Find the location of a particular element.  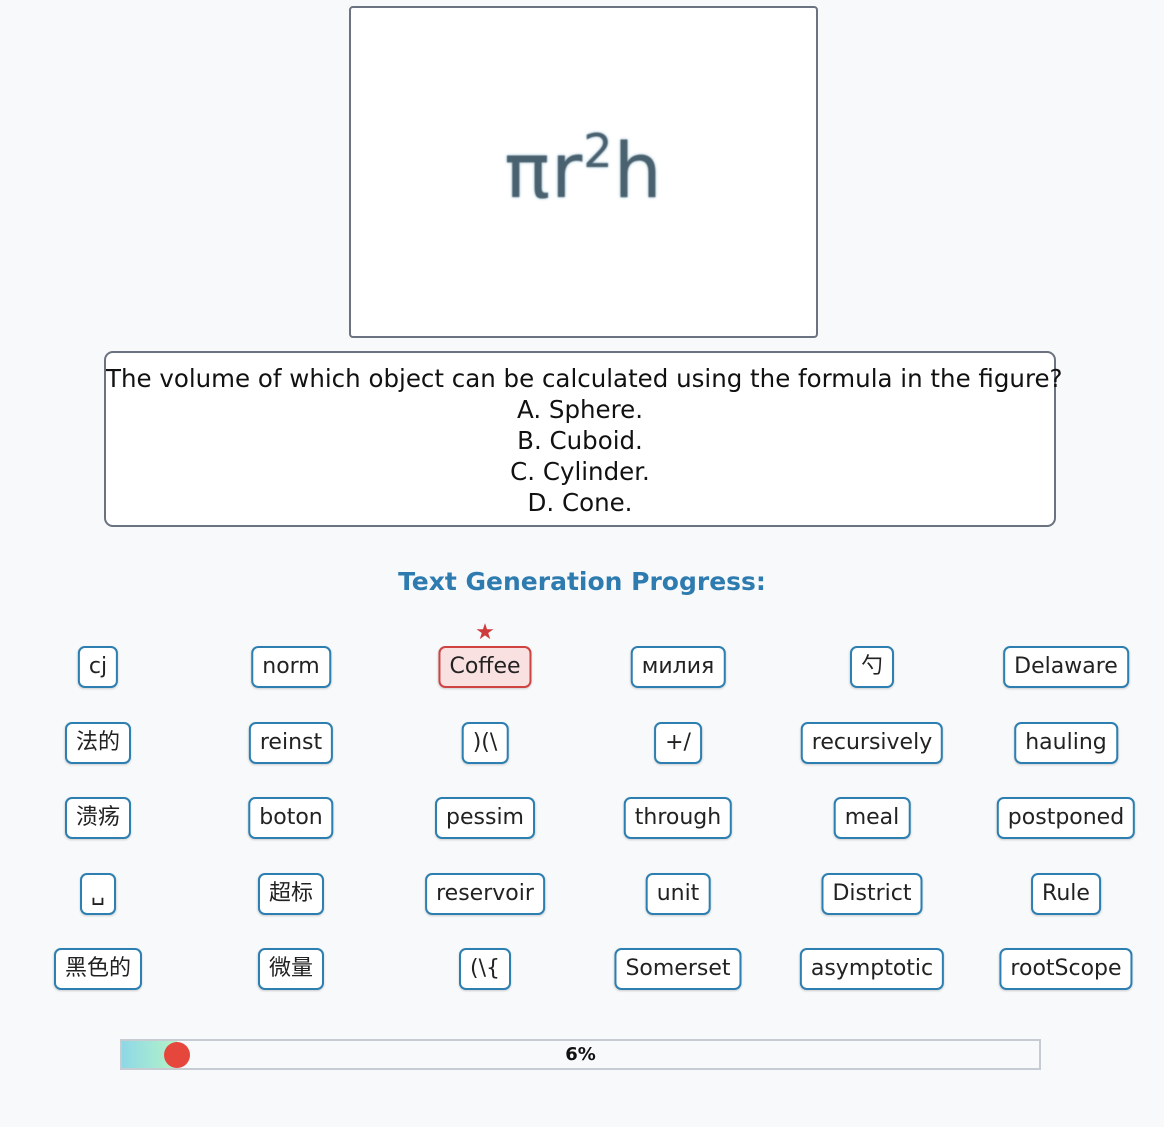

token-label: милия is located at coordinates (678, 666).